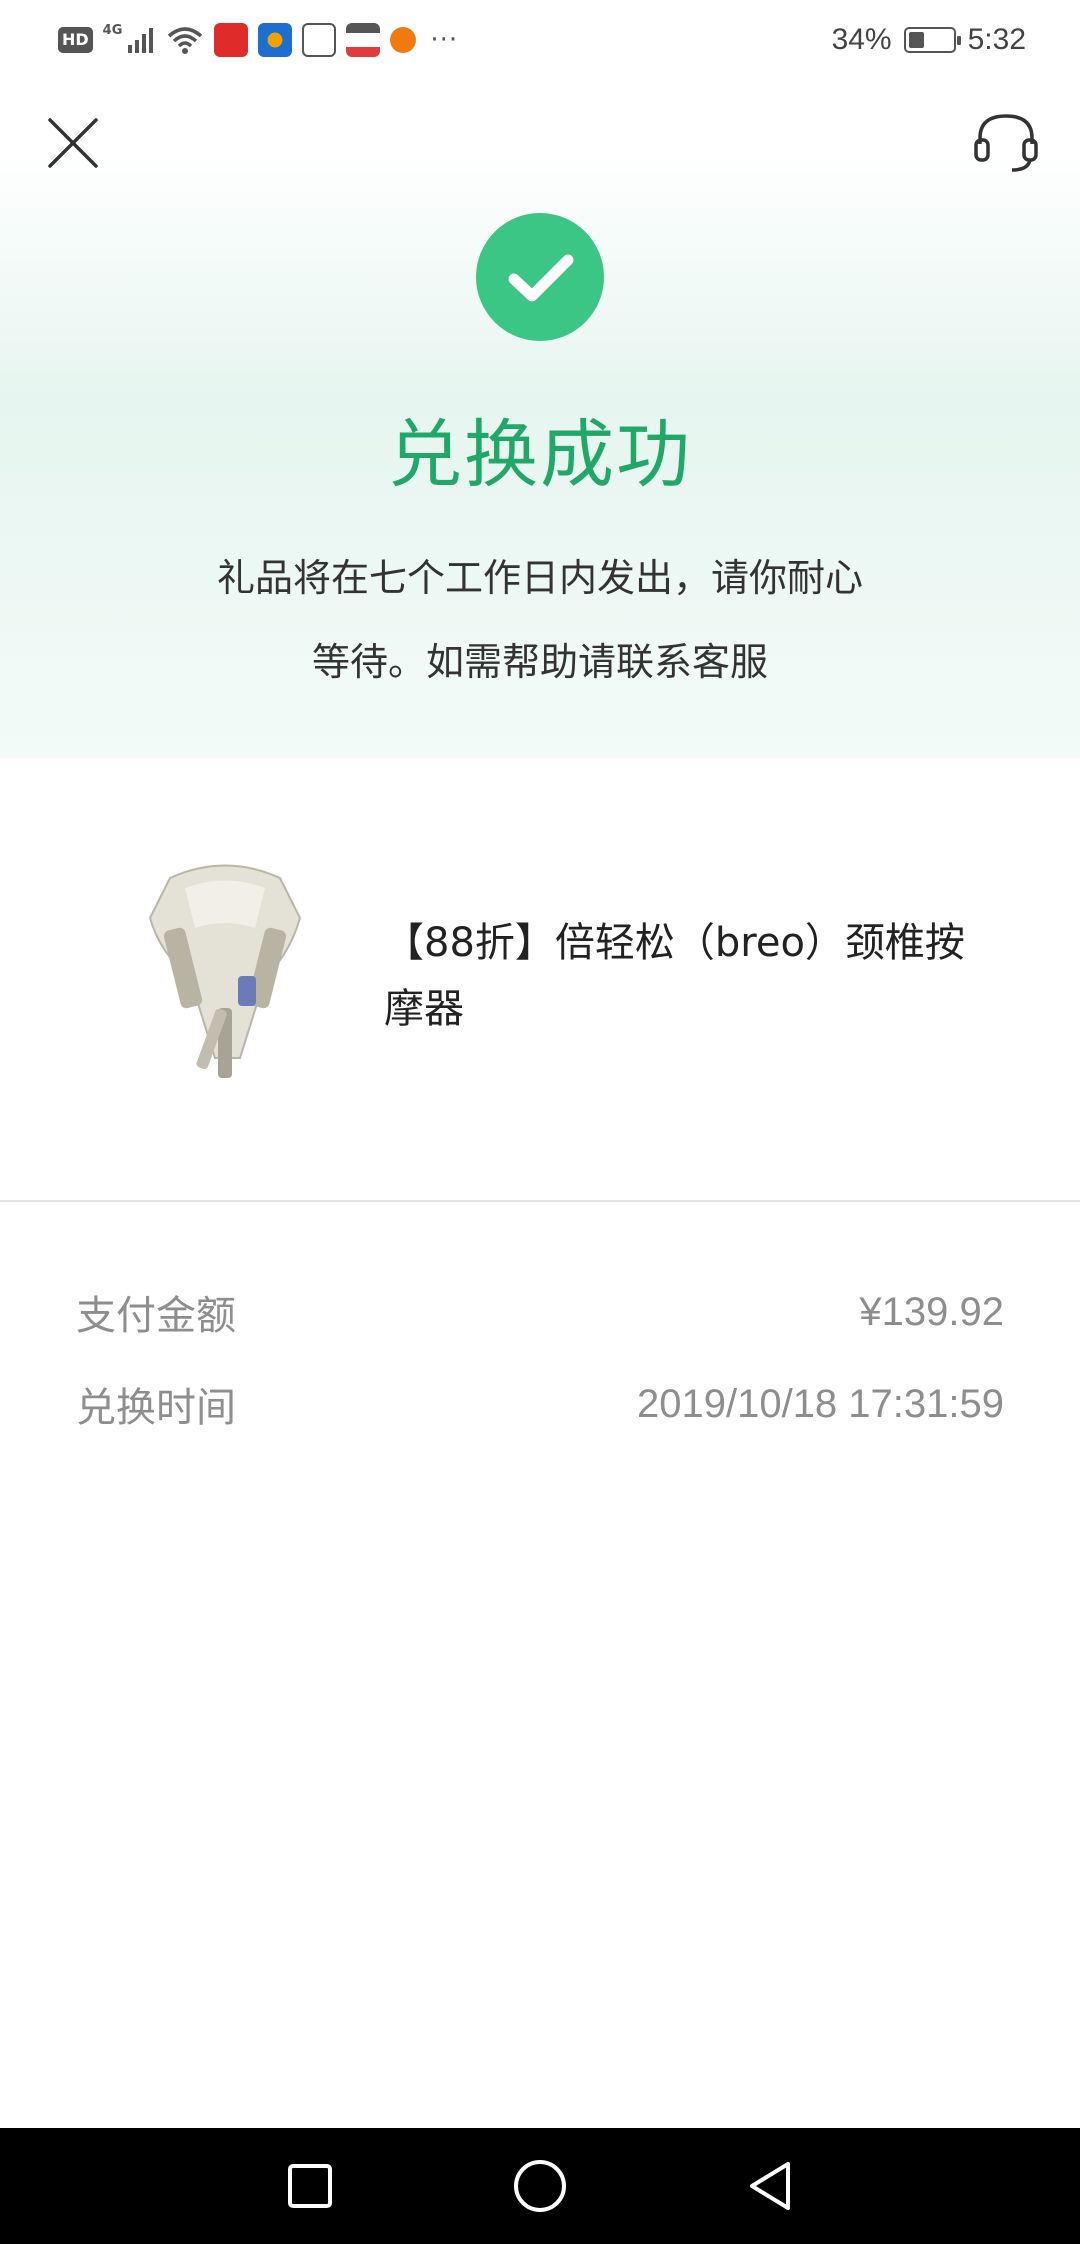 Image resolution: width=1080 pixels, height=2244 pixels. I want to click on wifi-icon, so click(185, 40).